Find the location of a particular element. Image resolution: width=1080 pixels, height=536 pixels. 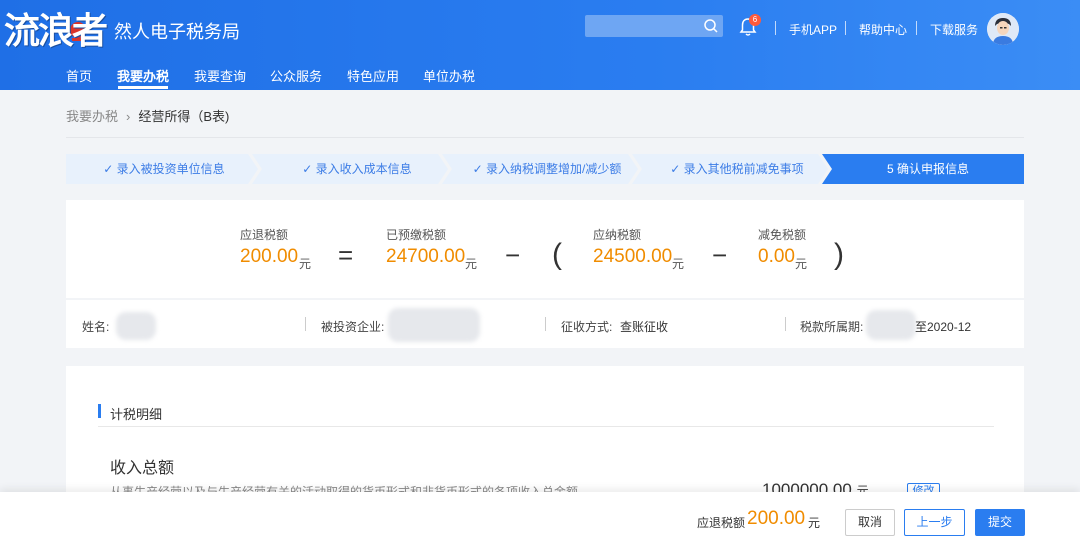

method-value: 查账征收 is located at coordinates (644, 327).